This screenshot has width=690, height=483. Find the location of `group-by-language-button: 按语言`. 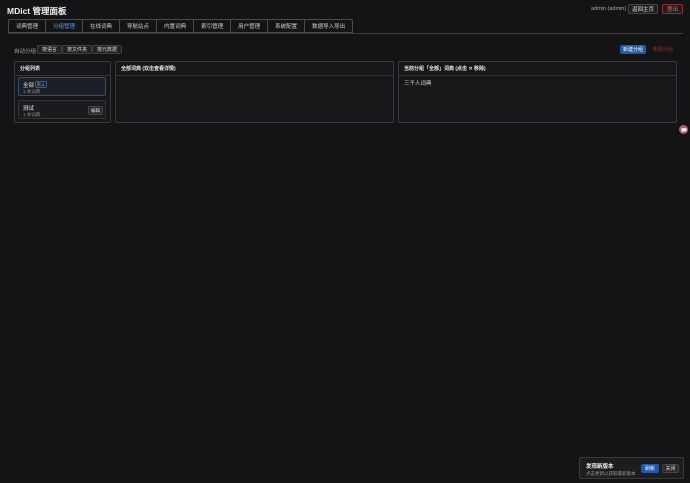

group-by-language-button: 按语言 is located at coordinates (50, 49).